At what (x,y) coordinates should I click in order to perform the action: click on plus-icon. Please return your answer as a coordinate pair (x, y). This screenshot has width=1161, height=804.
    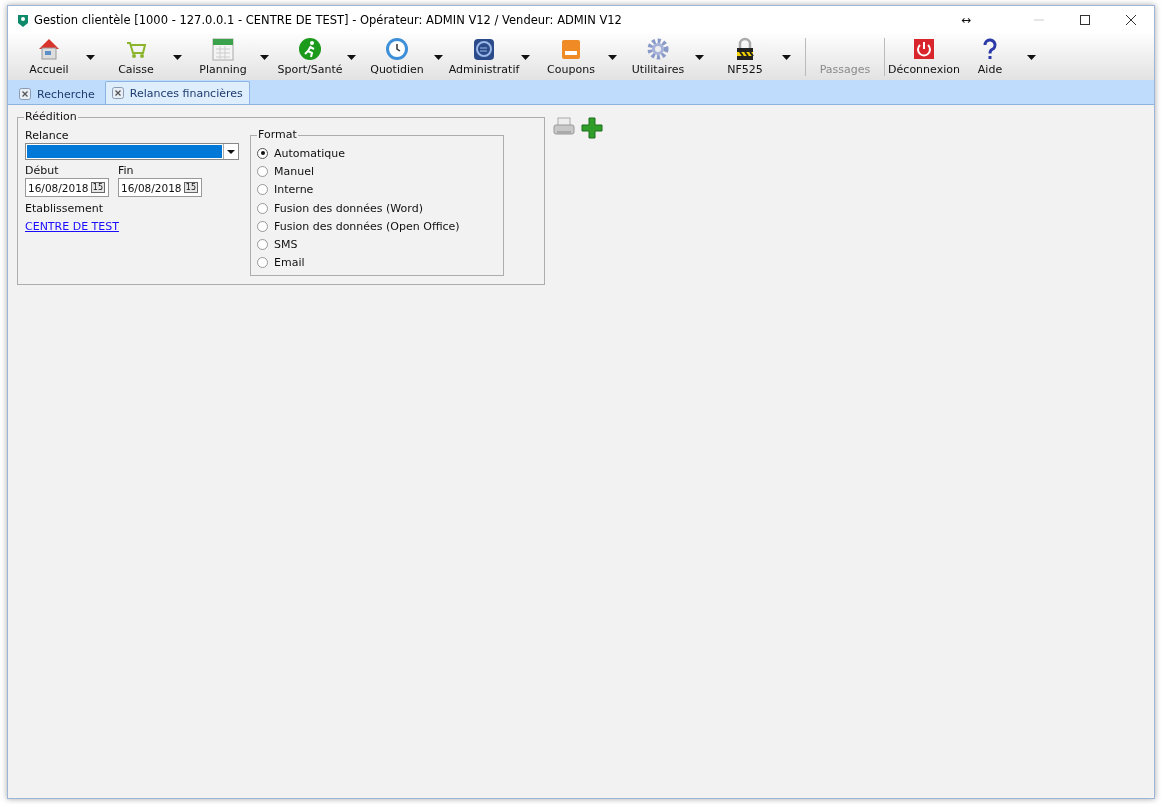
    Looking at the image, I should click on (592, 128).